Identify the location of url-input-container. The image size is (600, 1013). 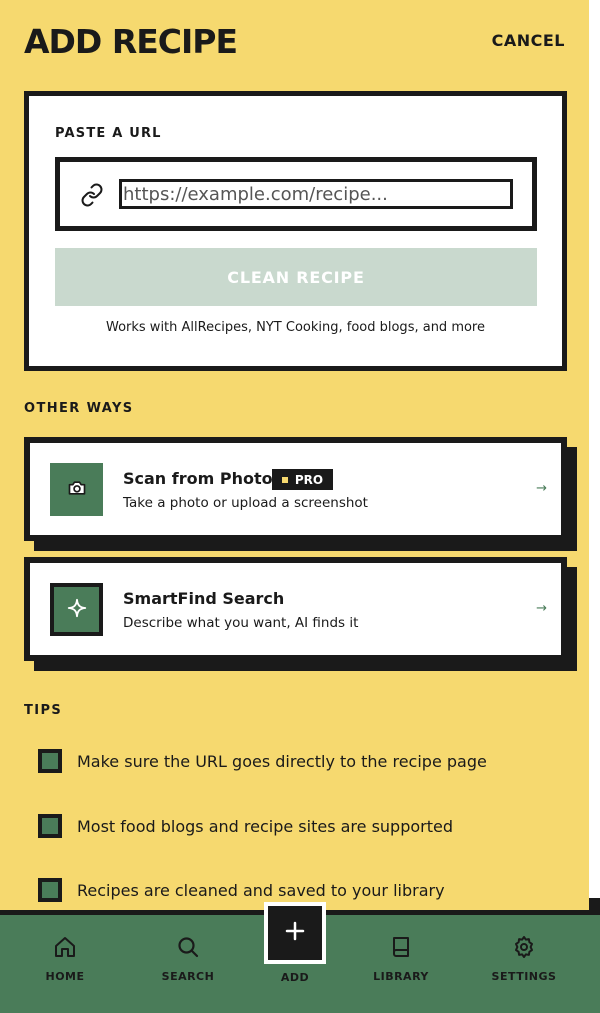
(296, 194).